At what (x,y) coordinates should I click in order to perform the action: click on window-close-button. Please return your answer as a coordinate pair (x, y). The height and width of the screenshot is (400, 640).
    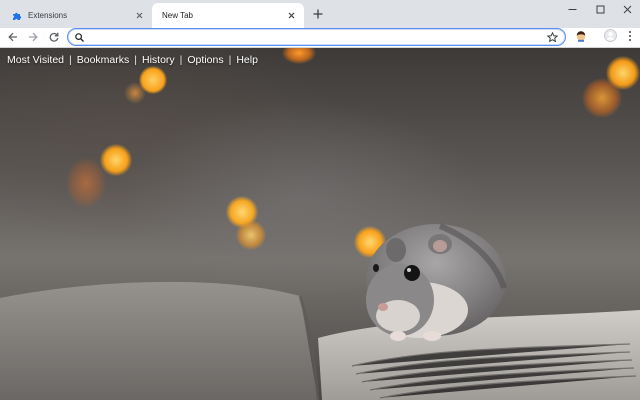
    Looking at the image, I should click on (627, 10).